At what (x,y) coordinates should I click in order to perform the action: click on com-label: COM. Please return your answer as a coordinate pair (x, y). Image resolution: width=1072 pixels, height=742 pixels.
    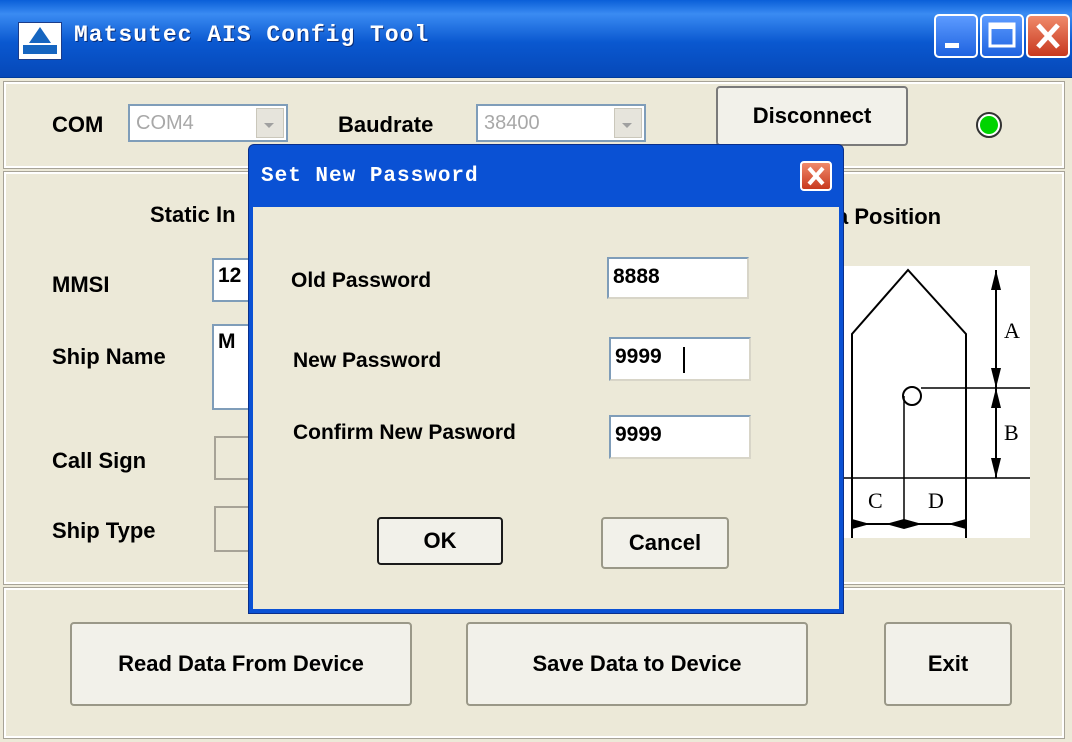
    Looking at the image, I should click on (78, 124).